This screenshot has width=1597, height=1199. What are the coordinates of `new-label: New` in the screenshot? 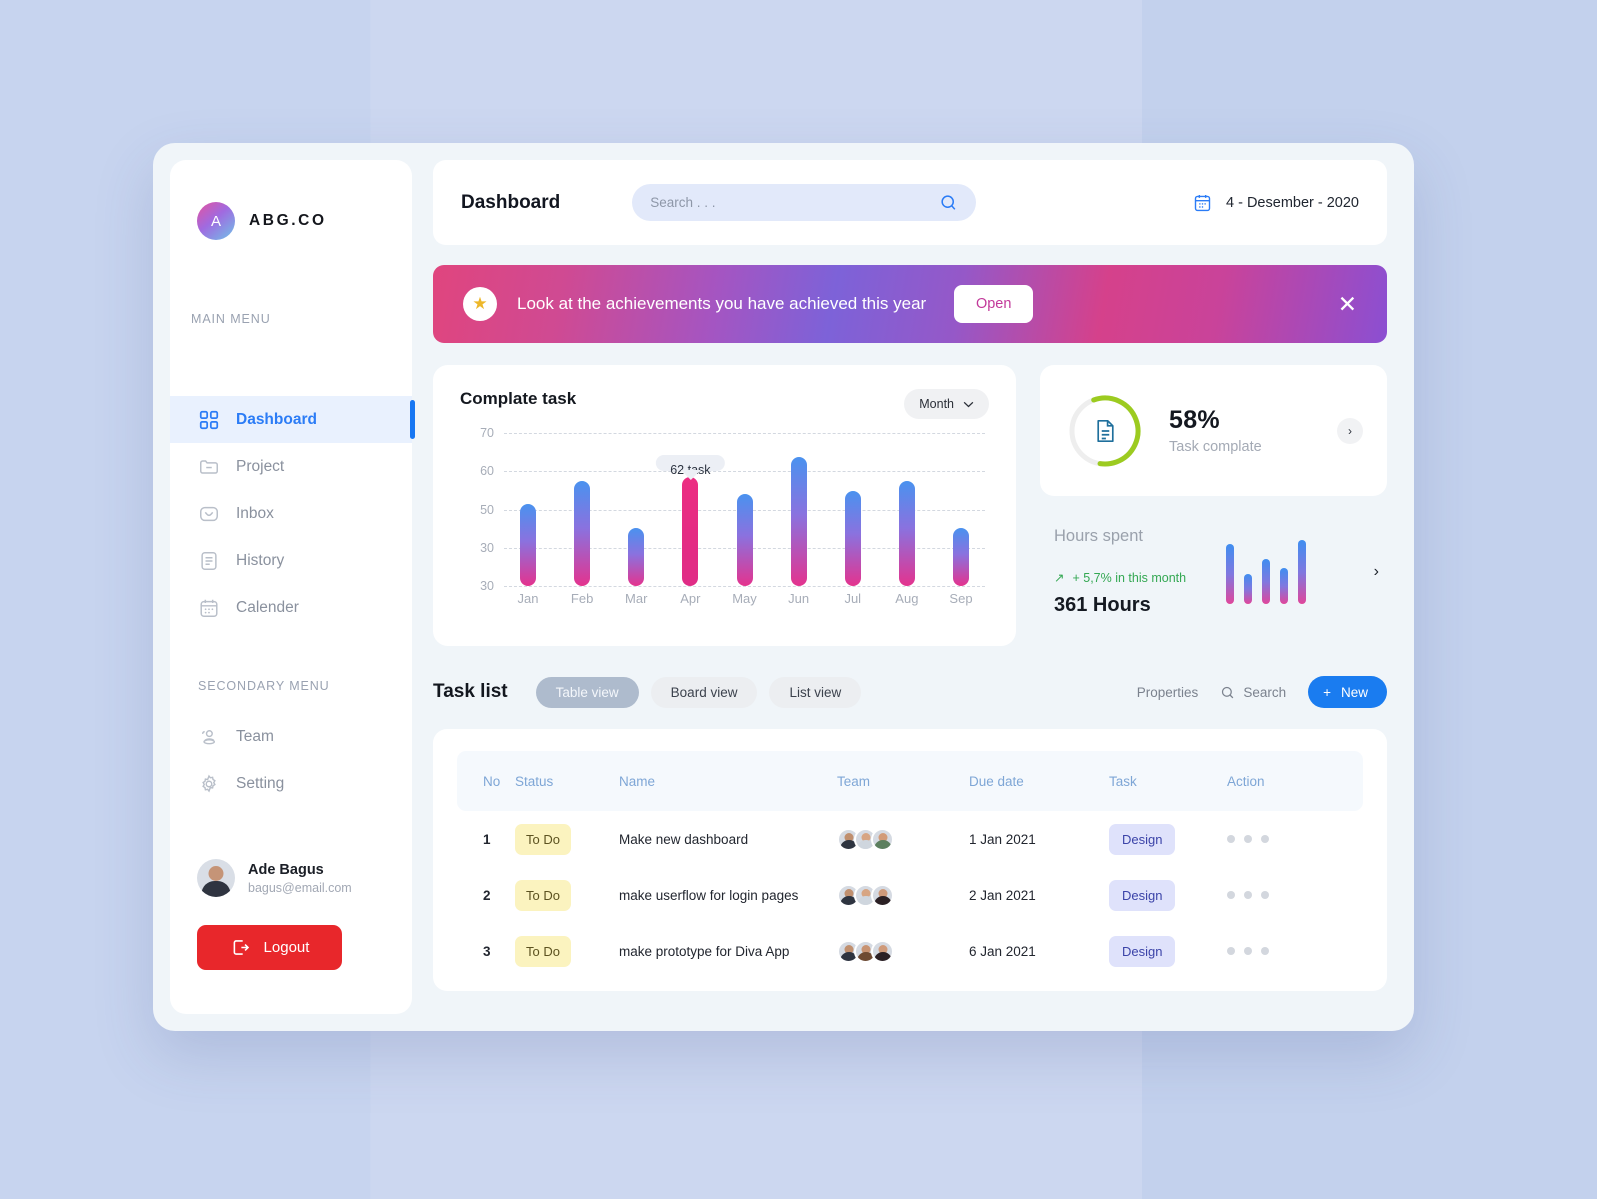 It's located at (1354, 692).